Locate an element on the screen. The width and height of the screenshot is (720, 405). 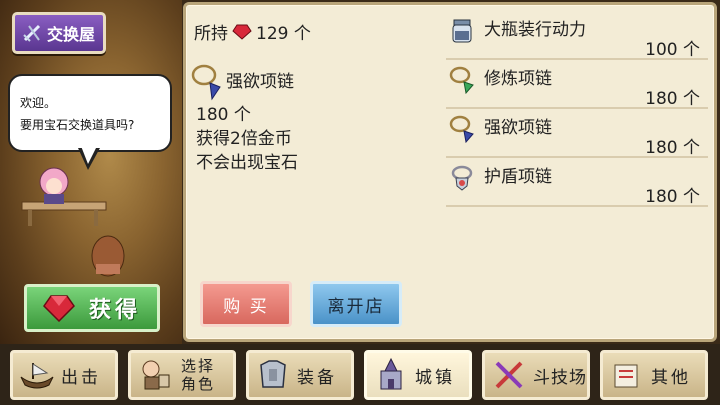
ship-icon is located at coordinates (37, 375).